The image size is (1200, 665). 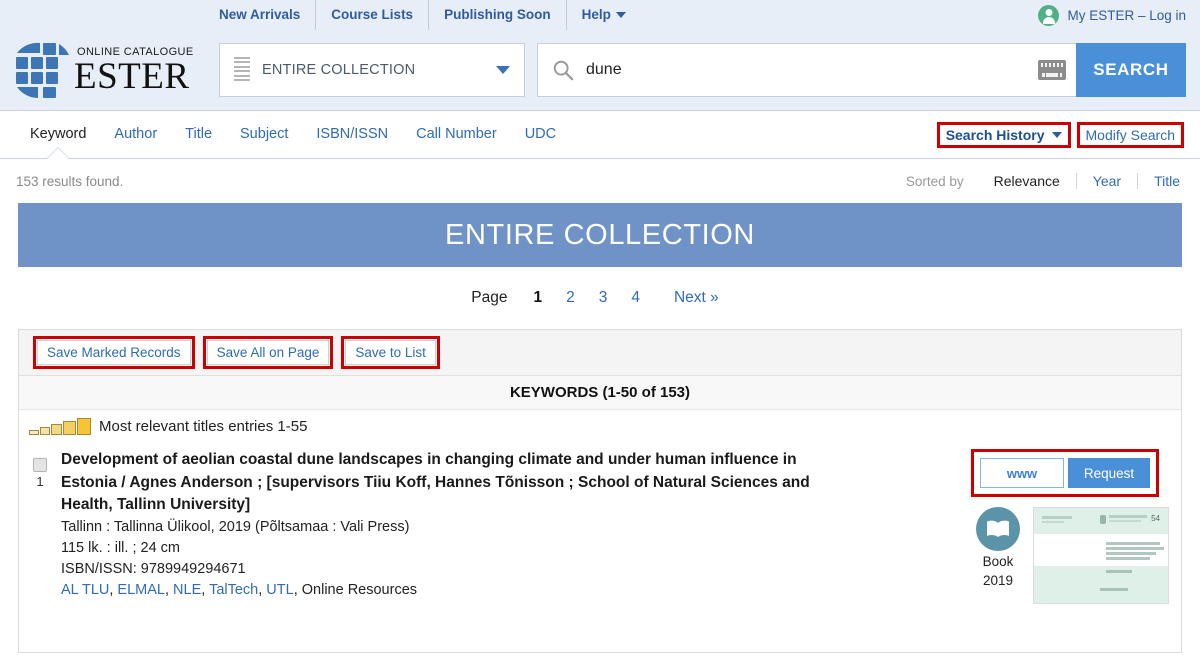 I want to click on tab-subject: Subject, so click(x=264, y=134).